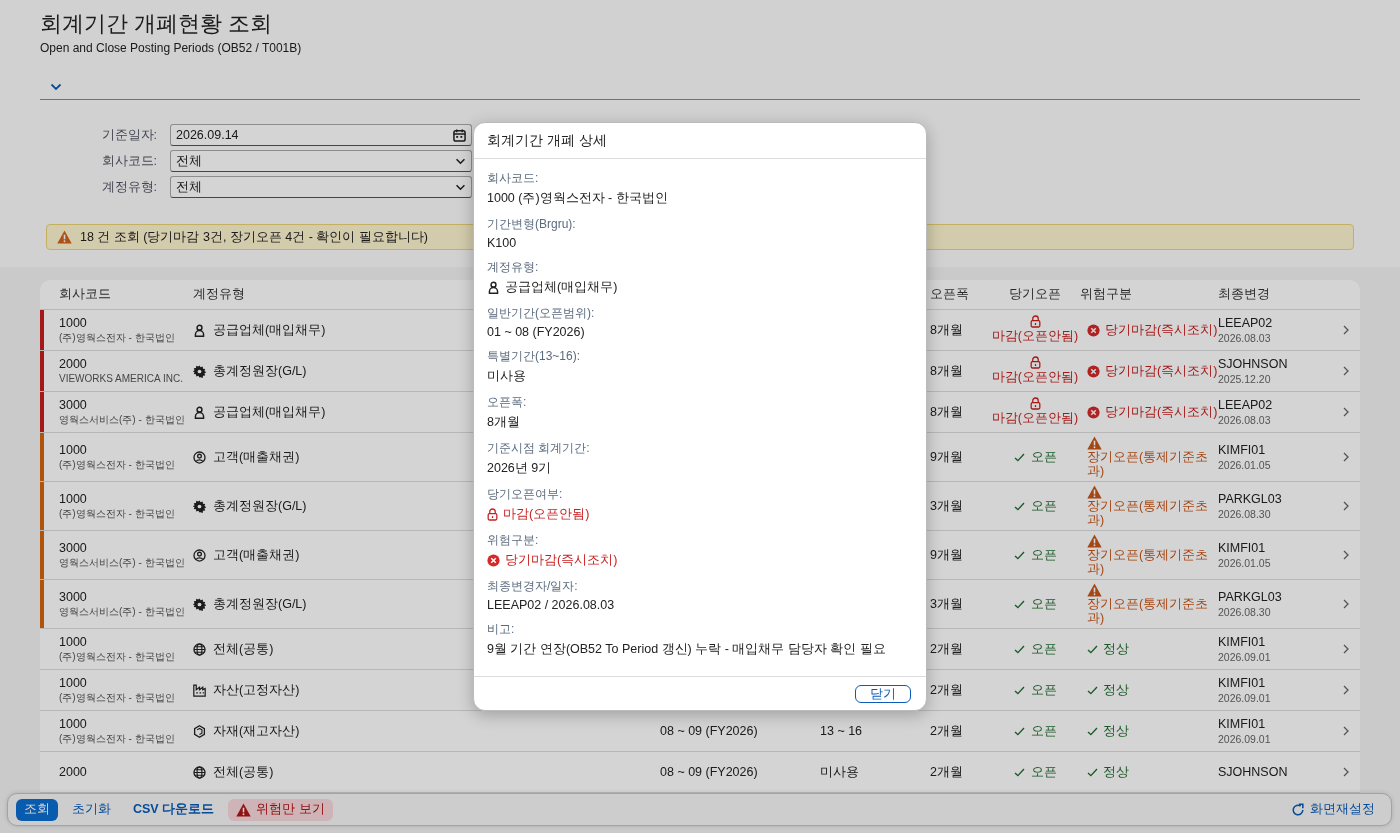  Describe the element at coordinates (532, 224) in the screenshot. I see `field-label: 기간변형(Brgru):` at that location.